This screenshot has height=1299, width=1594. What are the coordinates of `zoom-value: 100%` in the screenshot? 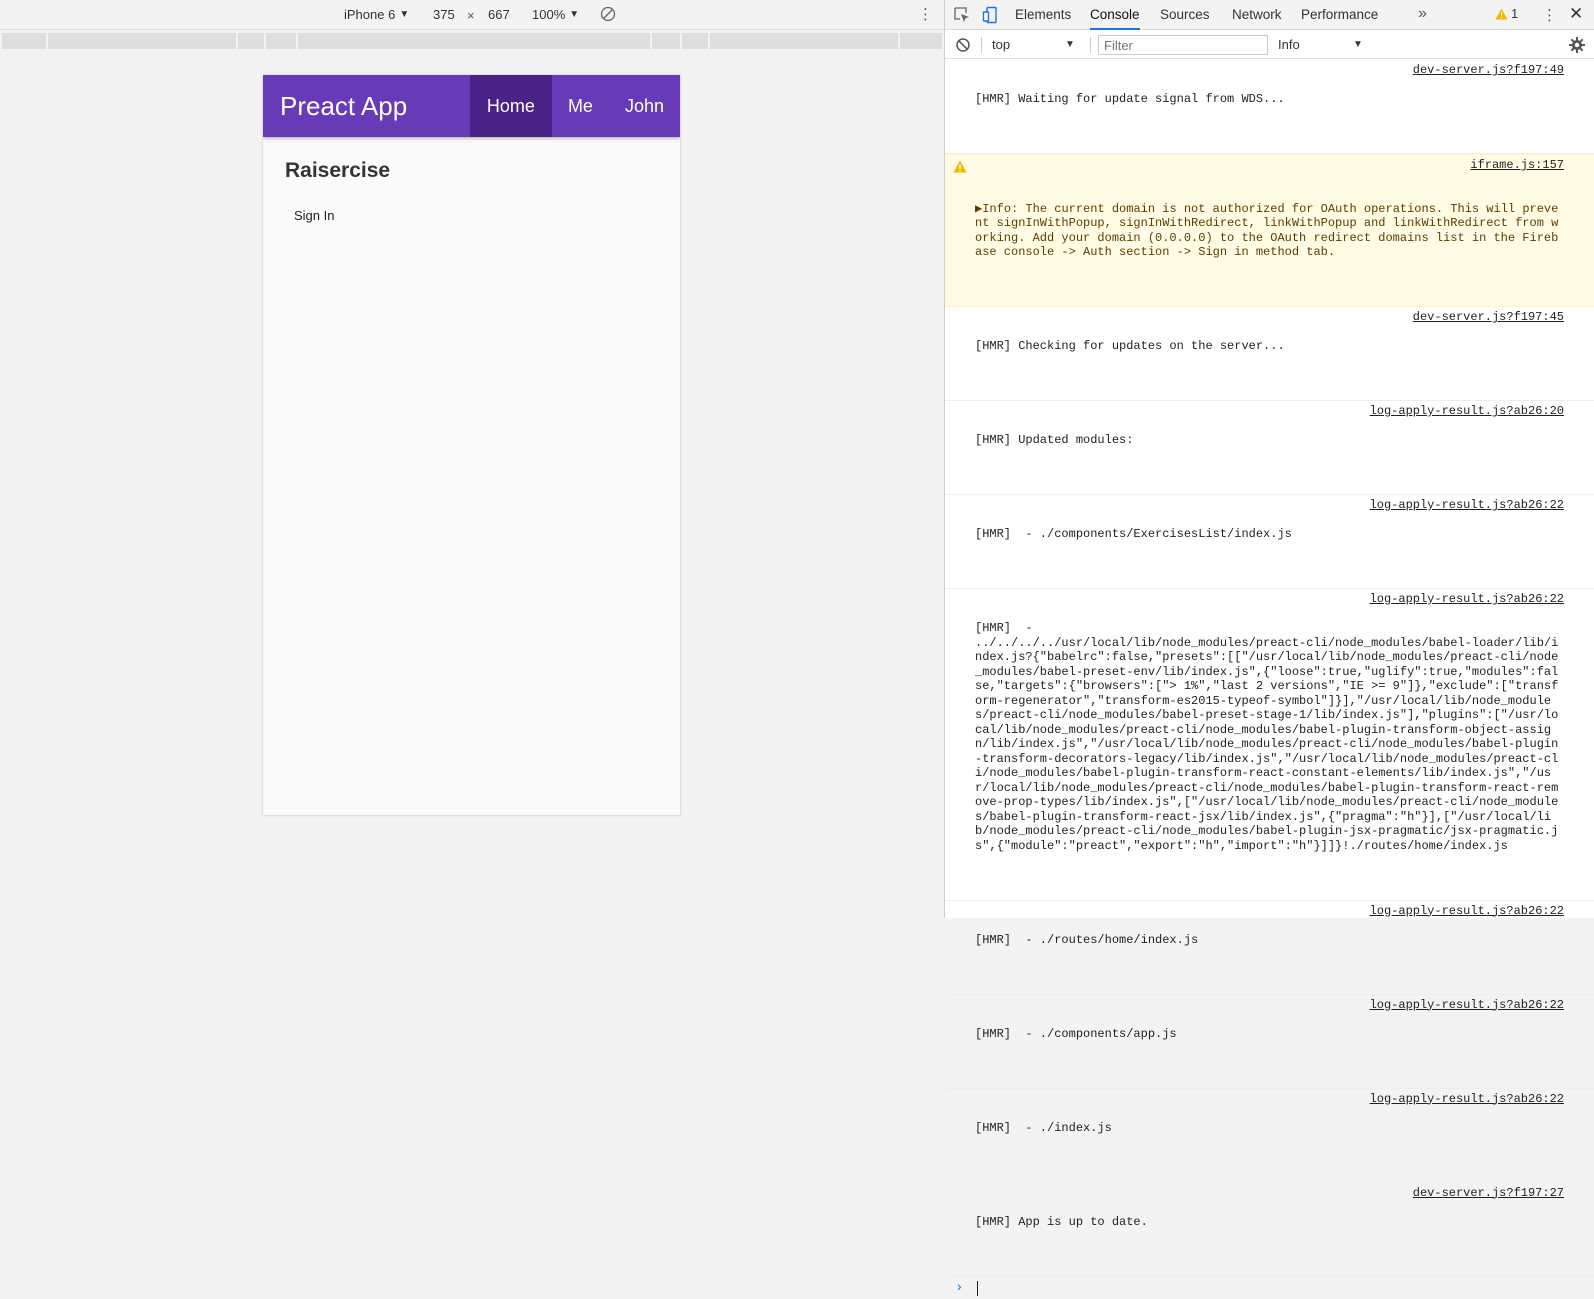 It's located at (549, 14).